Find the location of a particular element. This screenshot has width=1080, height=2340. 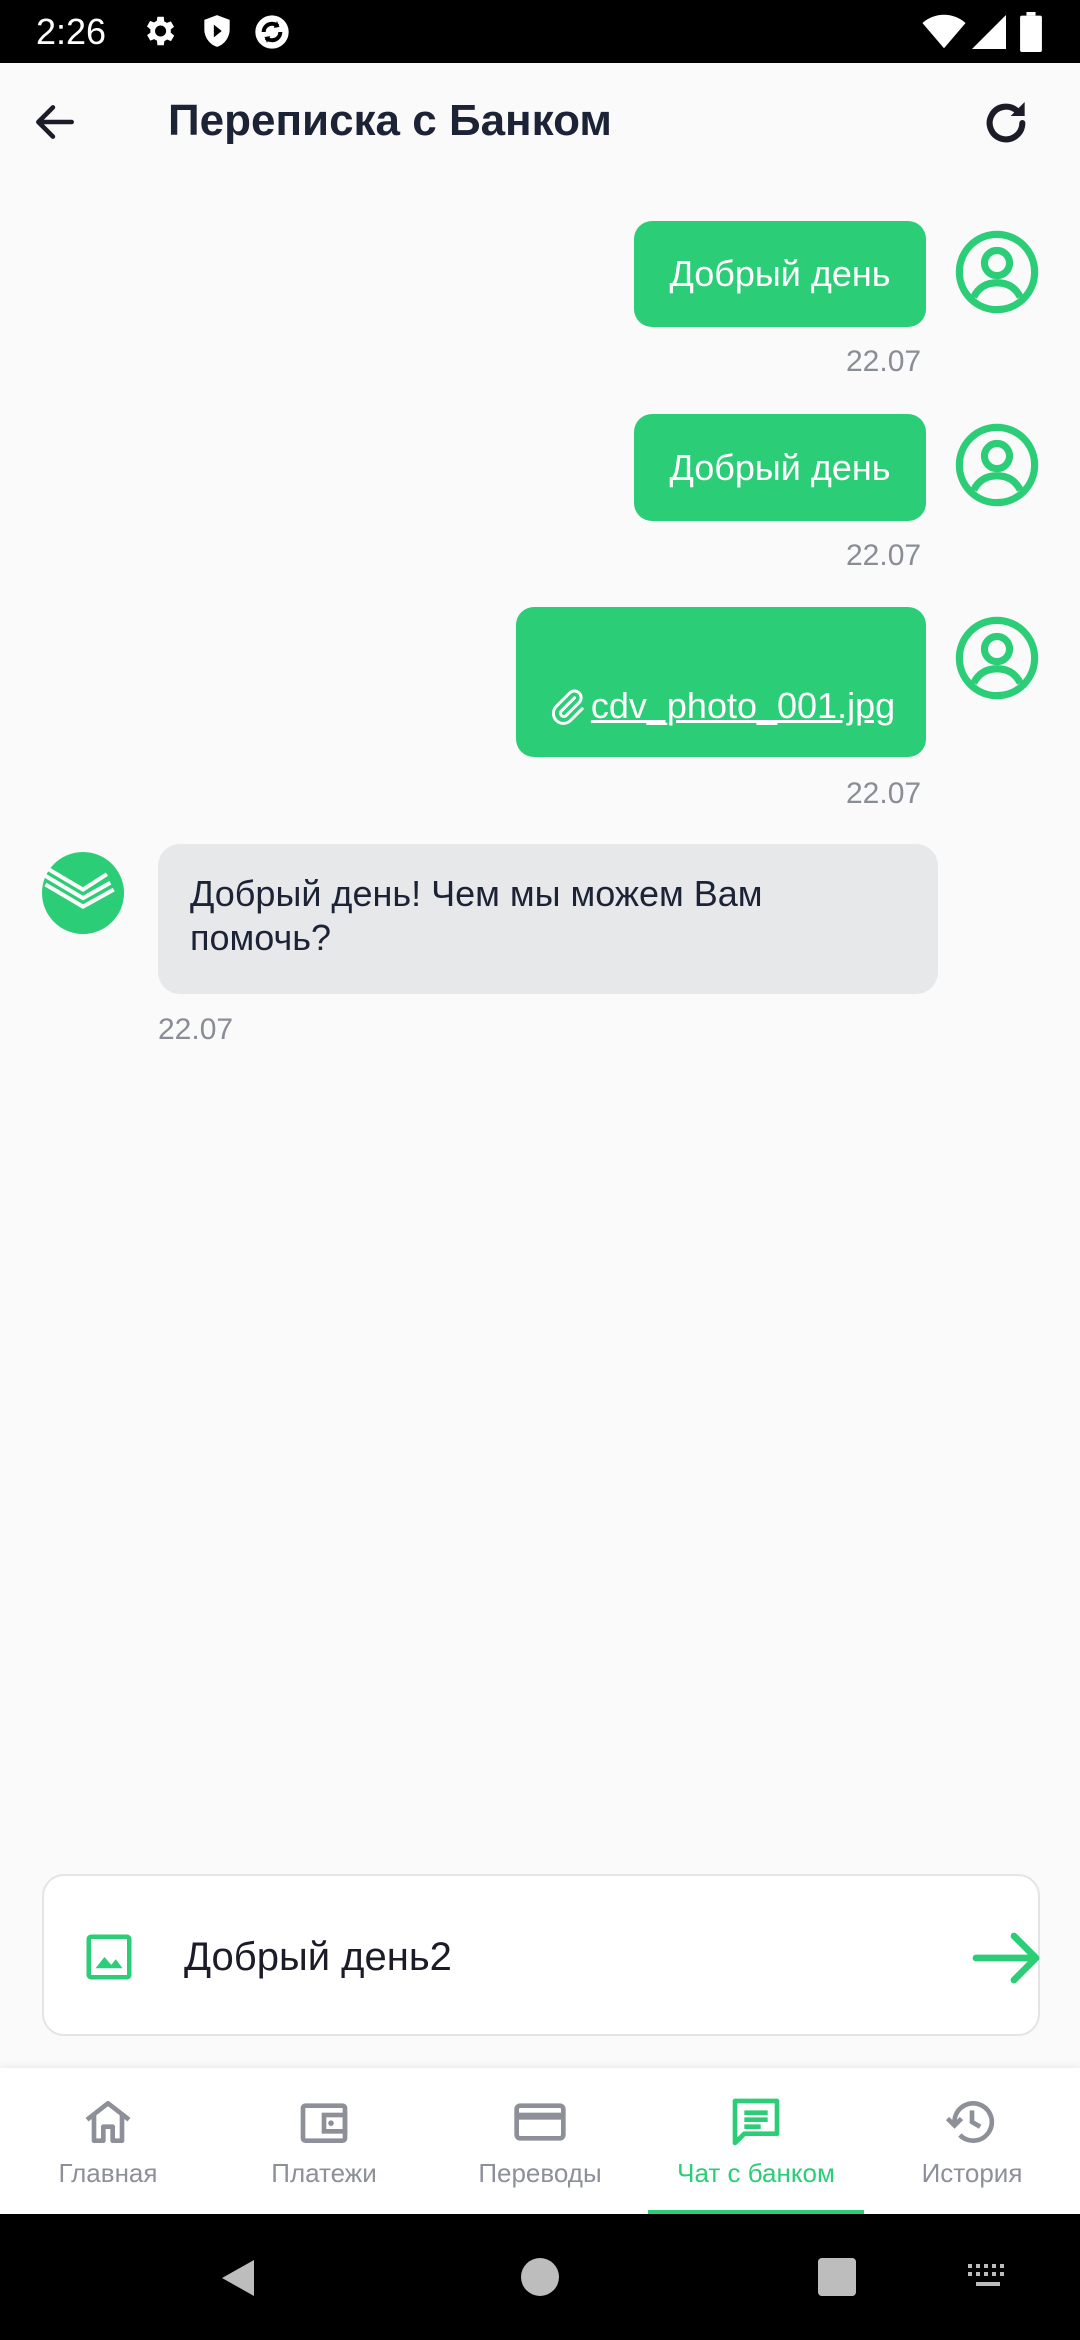

nav-label: Главная is located at coordinates (108, 2173).